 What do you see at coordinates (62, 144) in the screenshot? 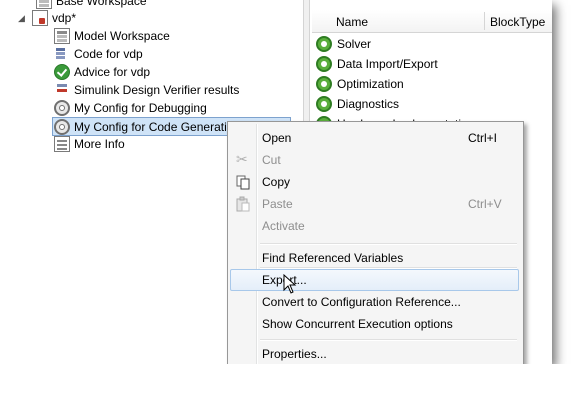
I see `info-page-icon` at bounding box center [62, 144].